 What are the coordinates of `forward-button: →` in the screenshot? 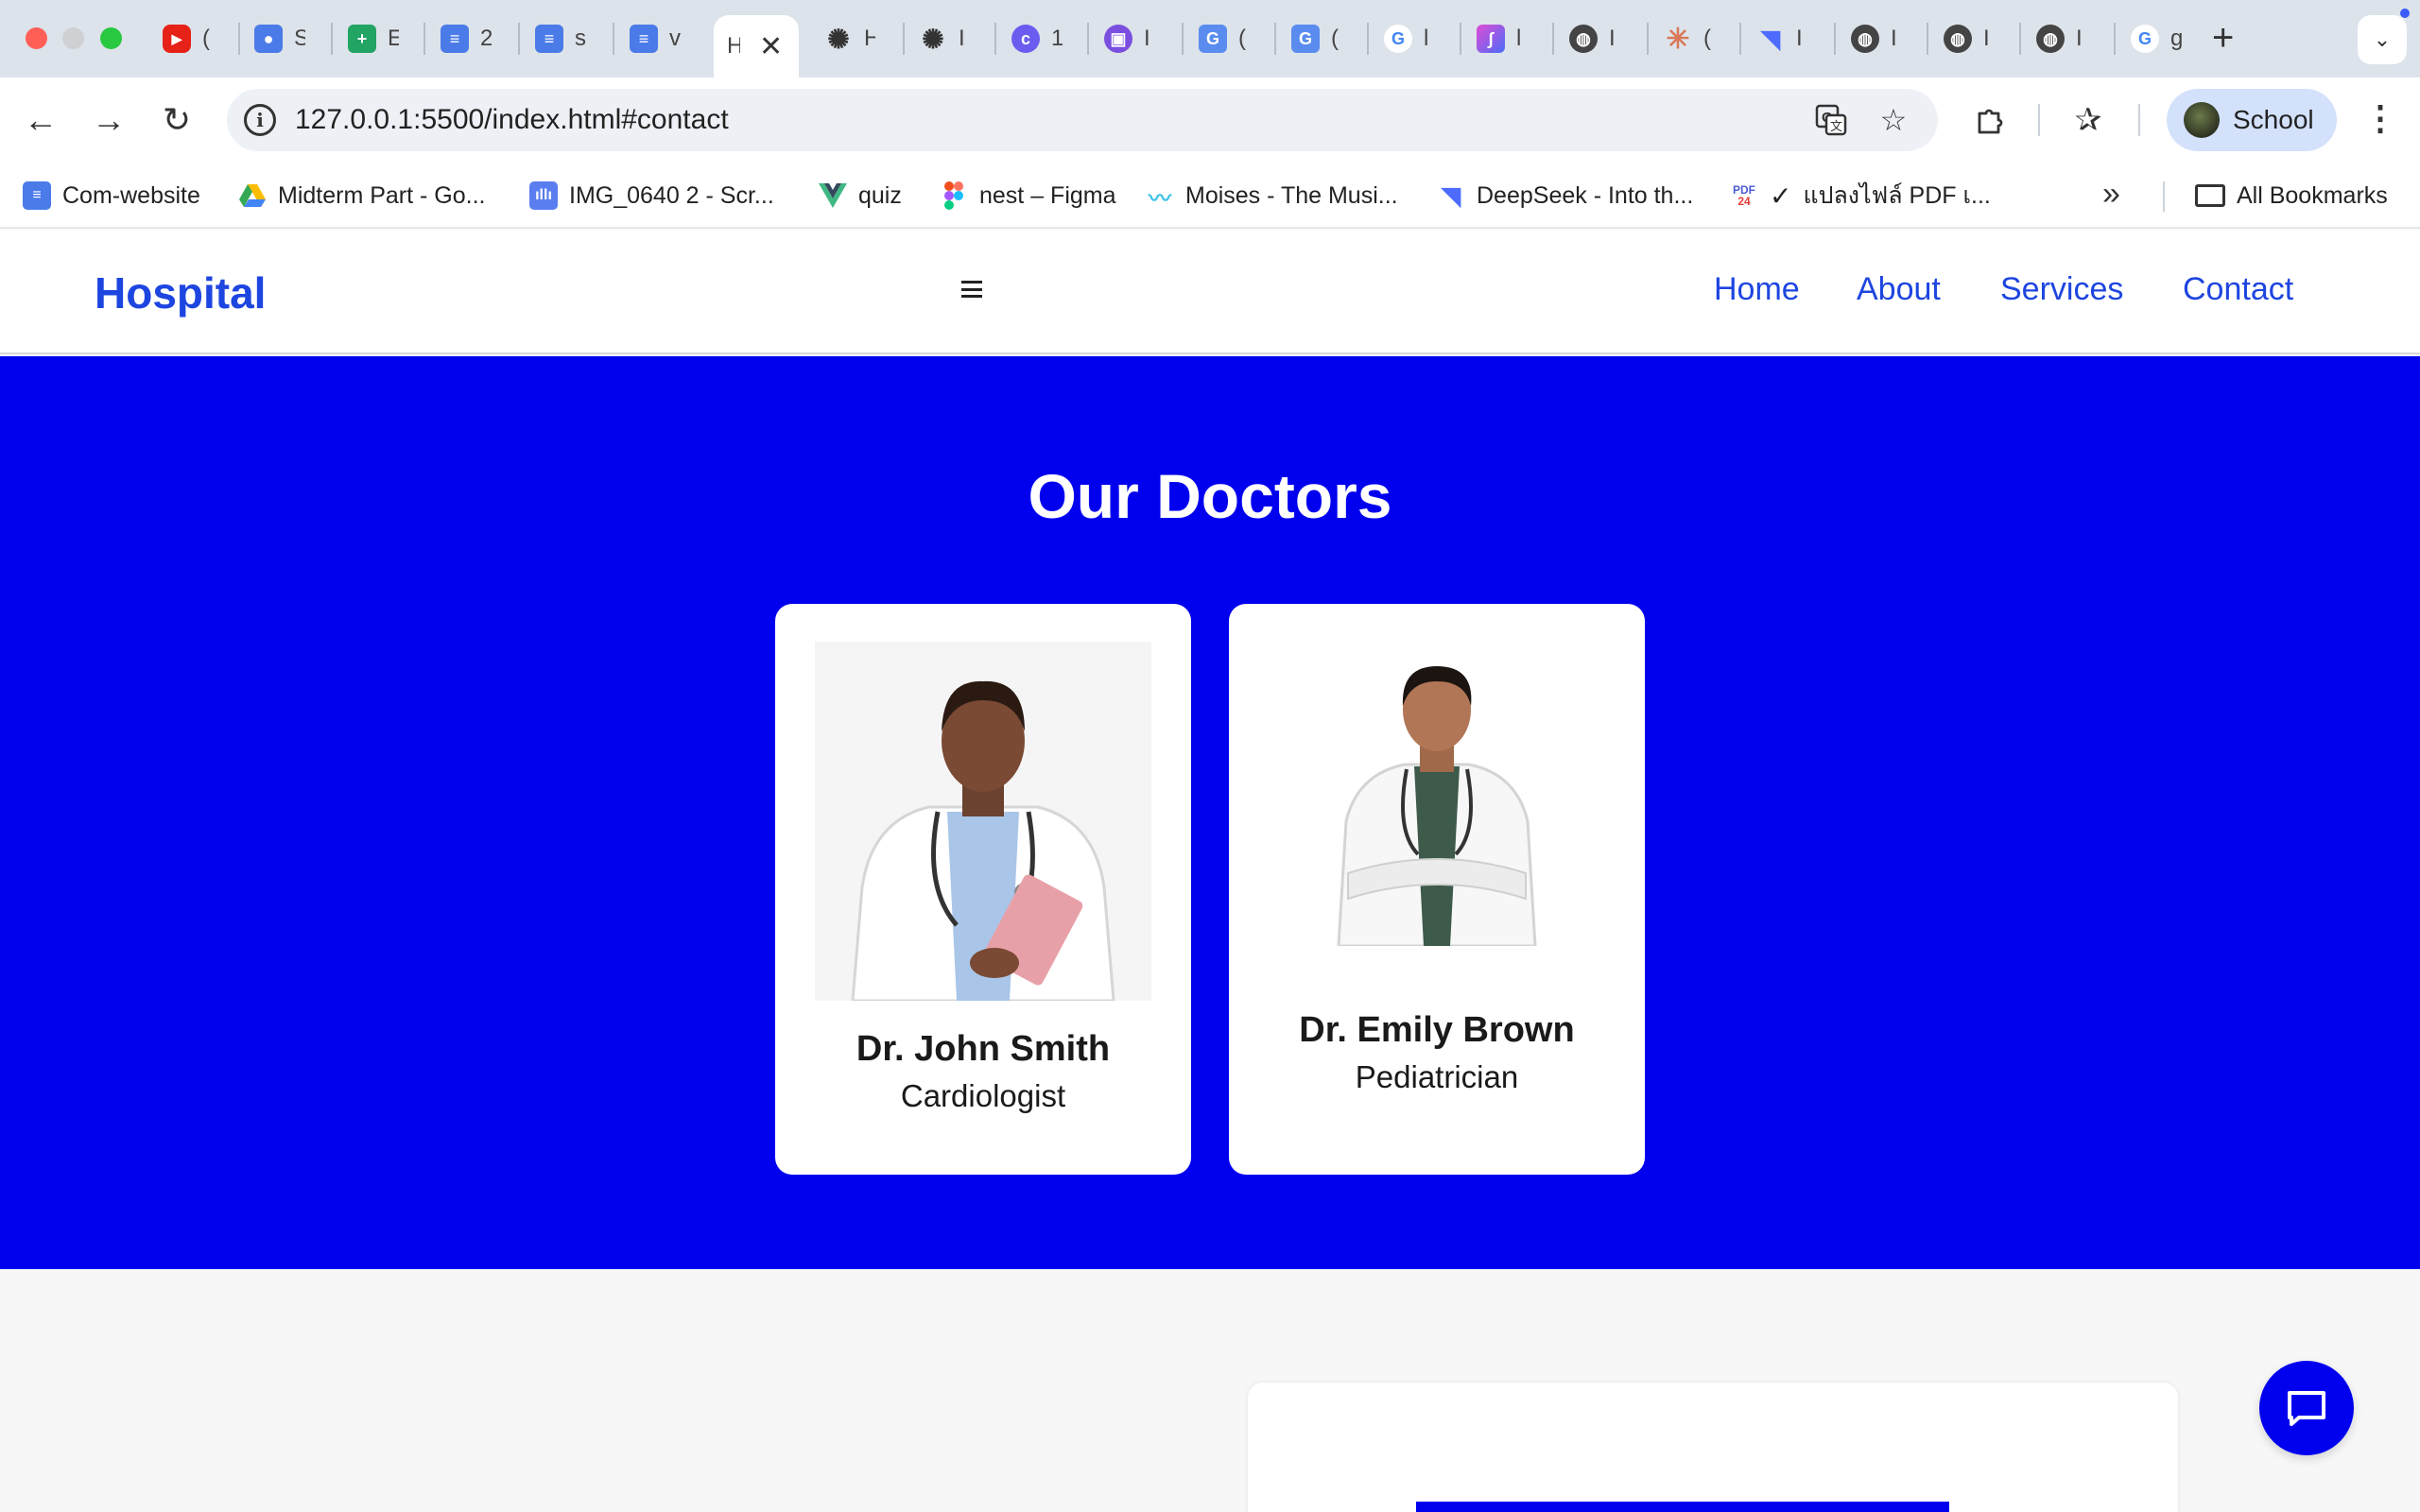 It's located at (108, 120).